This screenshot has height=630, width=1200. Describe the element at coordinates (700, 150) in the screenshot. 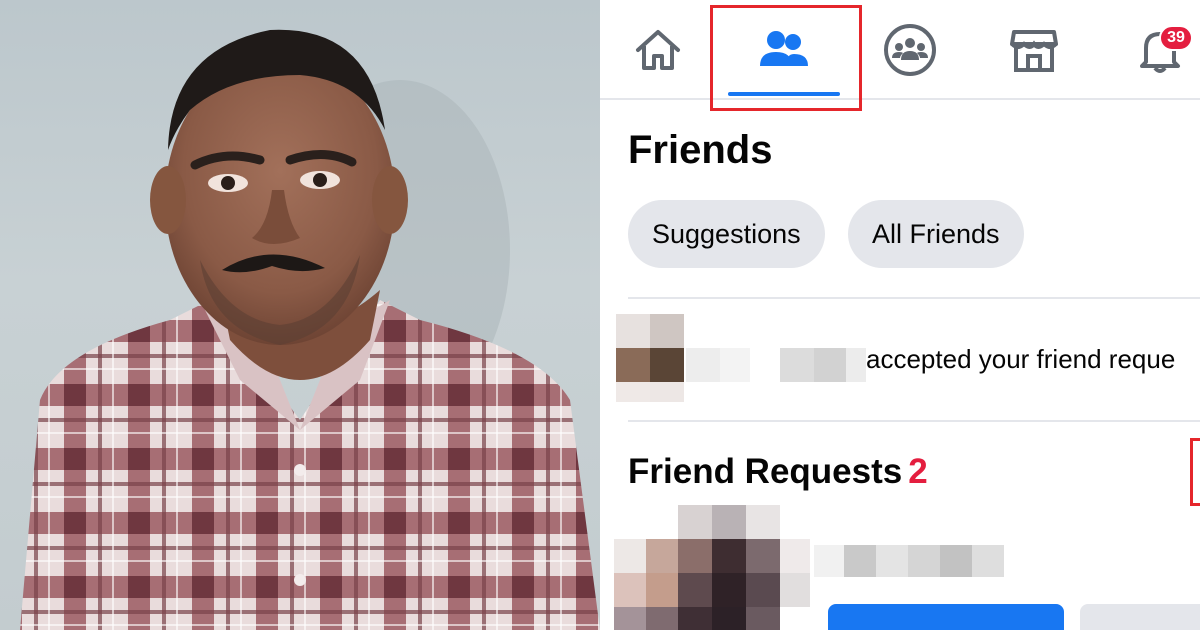

I see `page-title: Friends` at that location.